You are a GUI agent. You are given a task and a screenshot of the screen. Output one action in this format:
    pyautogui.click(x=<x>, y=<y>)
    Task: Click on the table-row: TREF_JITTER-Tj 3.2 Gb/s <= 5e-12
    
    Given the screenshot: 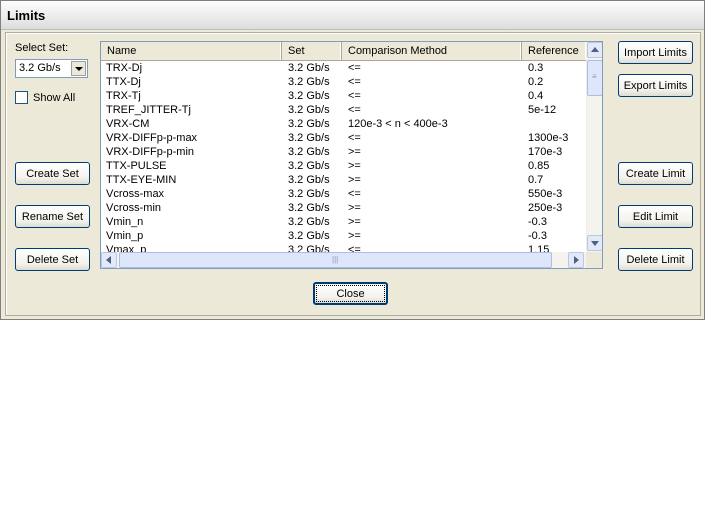 What is the action you would take?
    pyautogui.click(x=343, y=110)
    